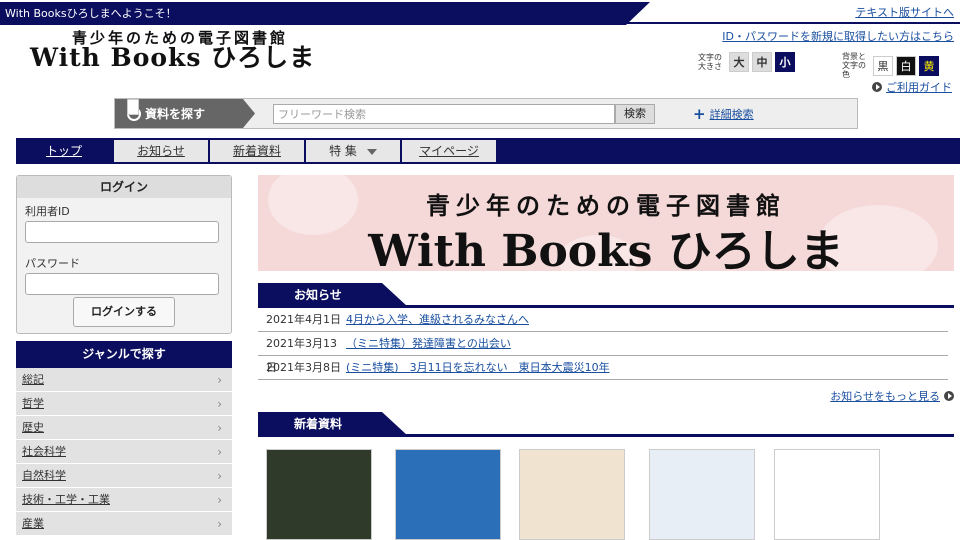  Describe the element at coordinates (122, 232) in the screenshot. I see `user-id-field` at that location.